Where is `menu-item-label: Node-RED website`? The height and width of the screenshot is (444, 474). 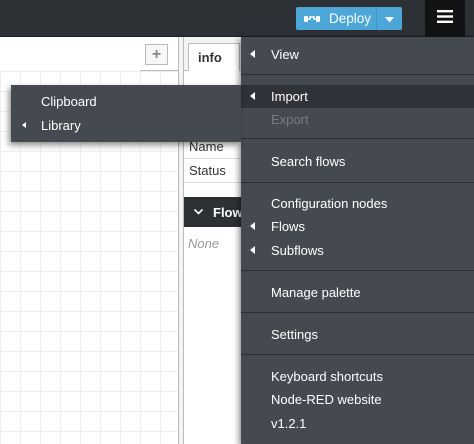 menu-item-label: Node-RED website is located at coordinates (326, 399).